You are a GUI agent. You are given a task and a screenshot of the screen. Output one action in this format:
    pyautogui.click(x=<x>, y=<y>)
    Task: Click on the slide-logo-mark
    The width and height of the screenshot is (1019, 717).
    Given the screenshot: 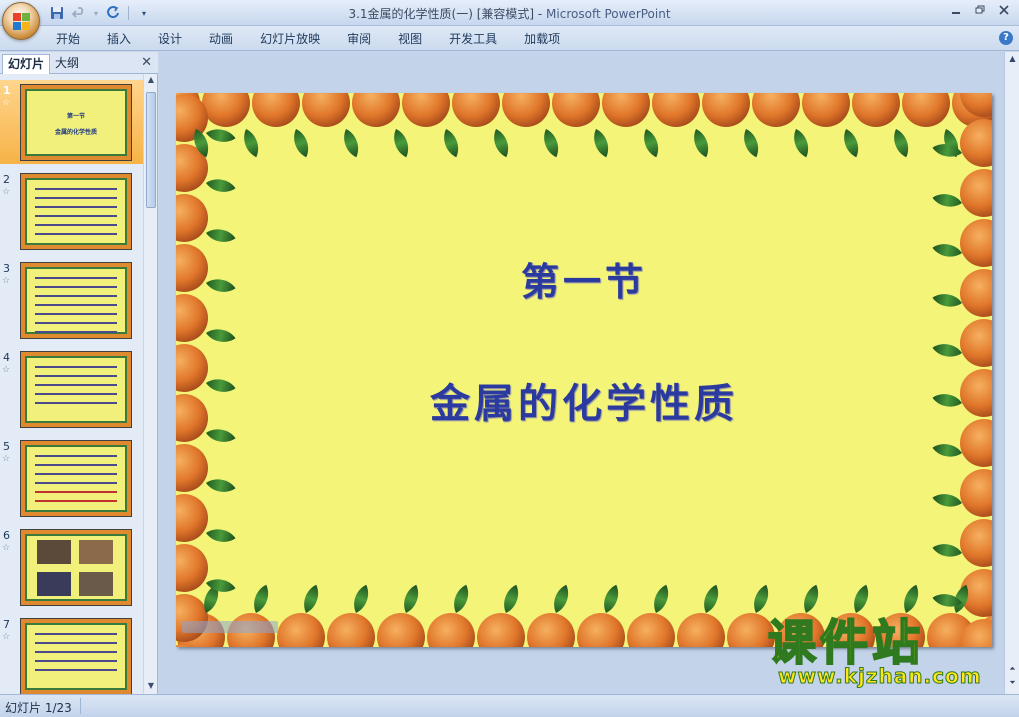 What is the action you would take?
    pyautogui.click(x=230, y=629)
    